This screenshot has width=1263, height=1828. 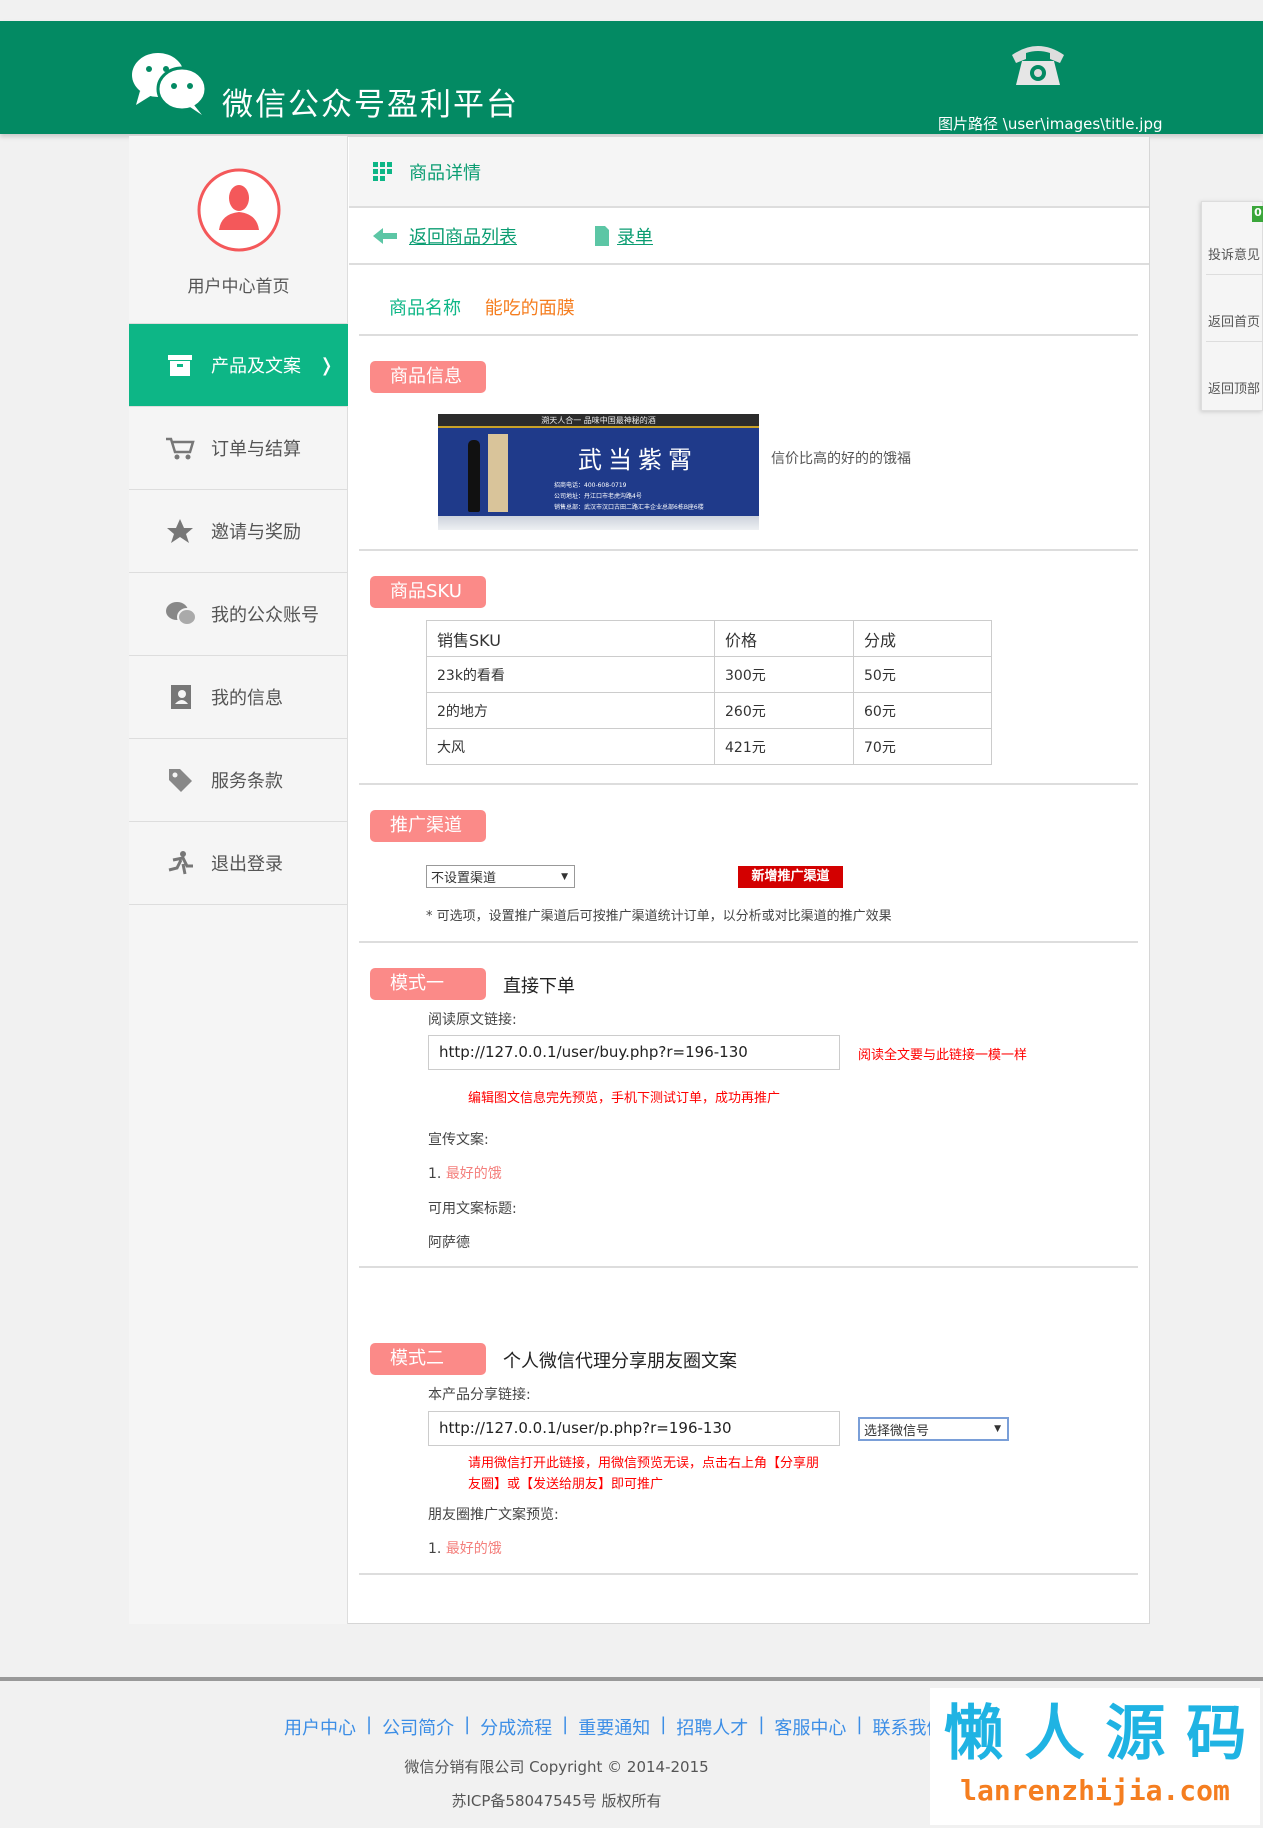 I want to click on cart-icon, so click(x=180, y=448).